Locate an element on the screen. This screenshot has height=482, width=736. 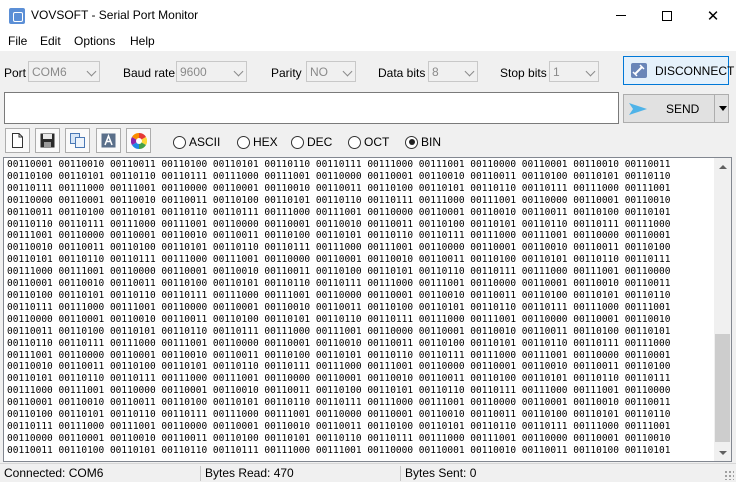
data-bits-value: 8 is located at coordinates (435, 72).